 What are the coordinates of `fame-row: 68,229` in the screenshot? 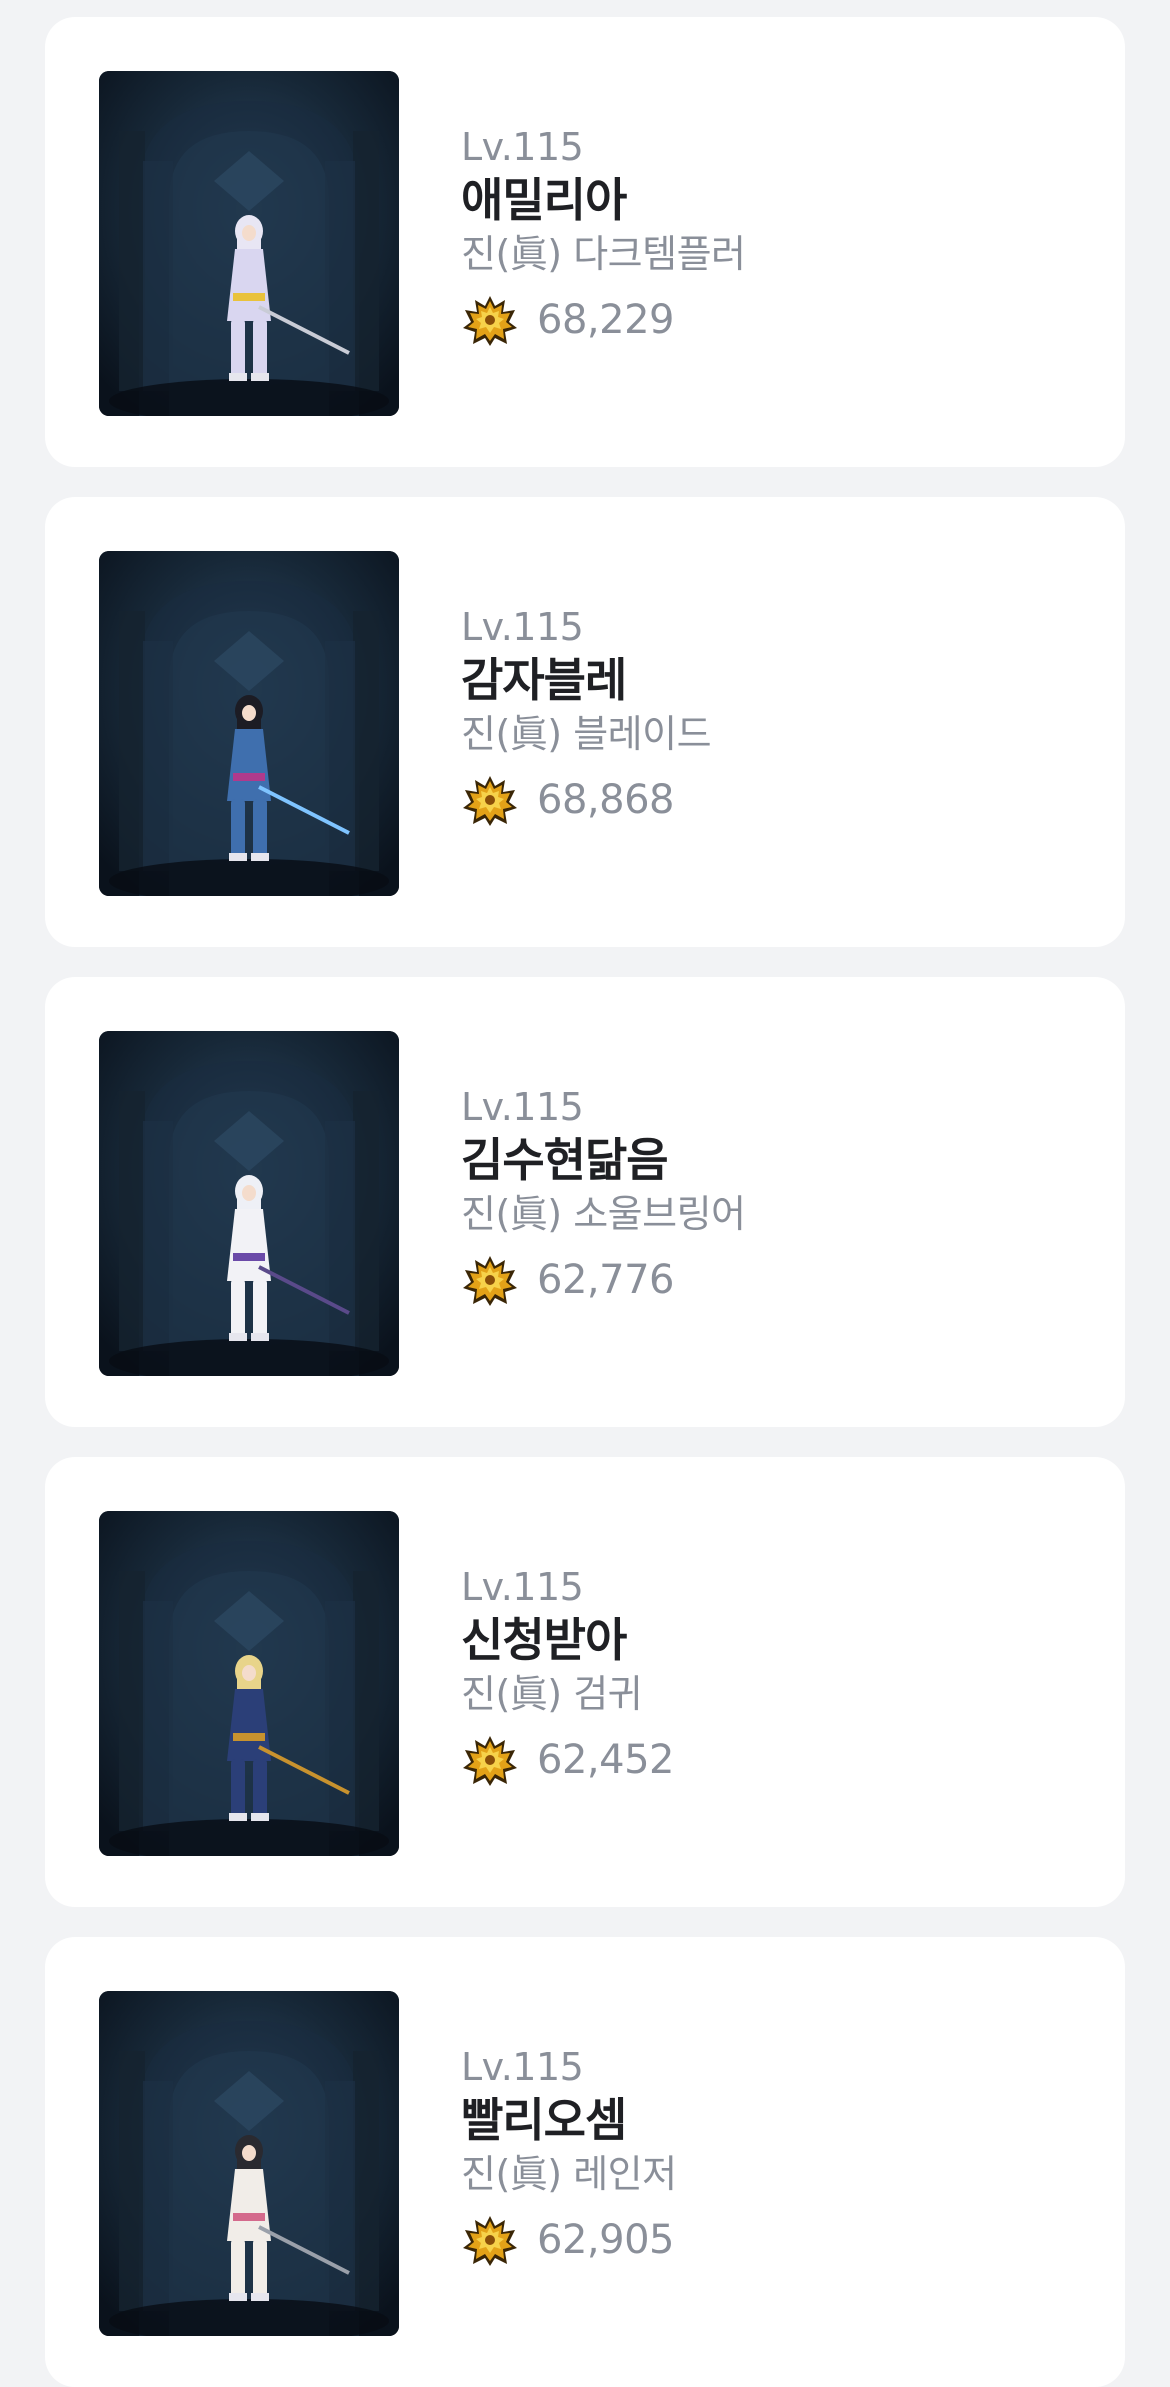 It's located at (771, 320).